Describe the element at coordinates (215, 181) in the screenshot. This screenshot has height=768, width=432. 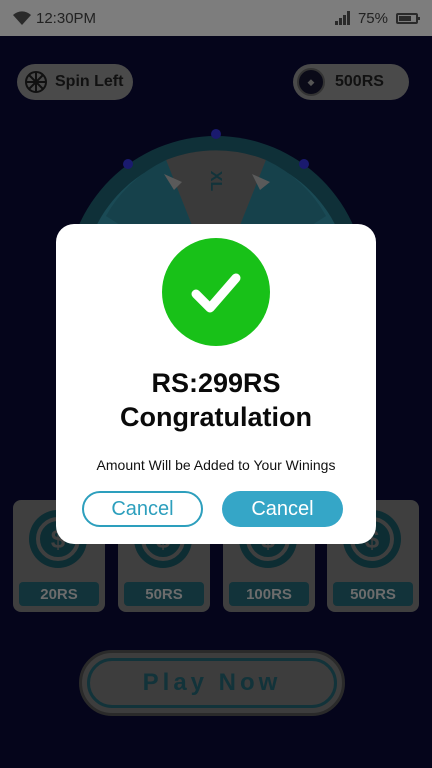
I see `wheel-segment-label: XL` at that location.